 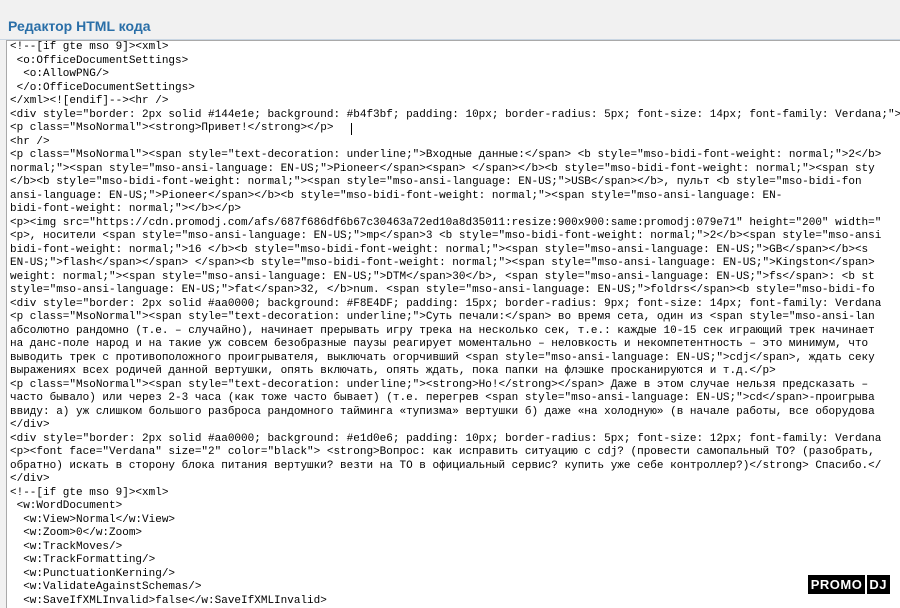 What do you see at coordinates (30, 141) in the screenshot?
I see `code-line: <hr />` at bounding box center [30, 141].